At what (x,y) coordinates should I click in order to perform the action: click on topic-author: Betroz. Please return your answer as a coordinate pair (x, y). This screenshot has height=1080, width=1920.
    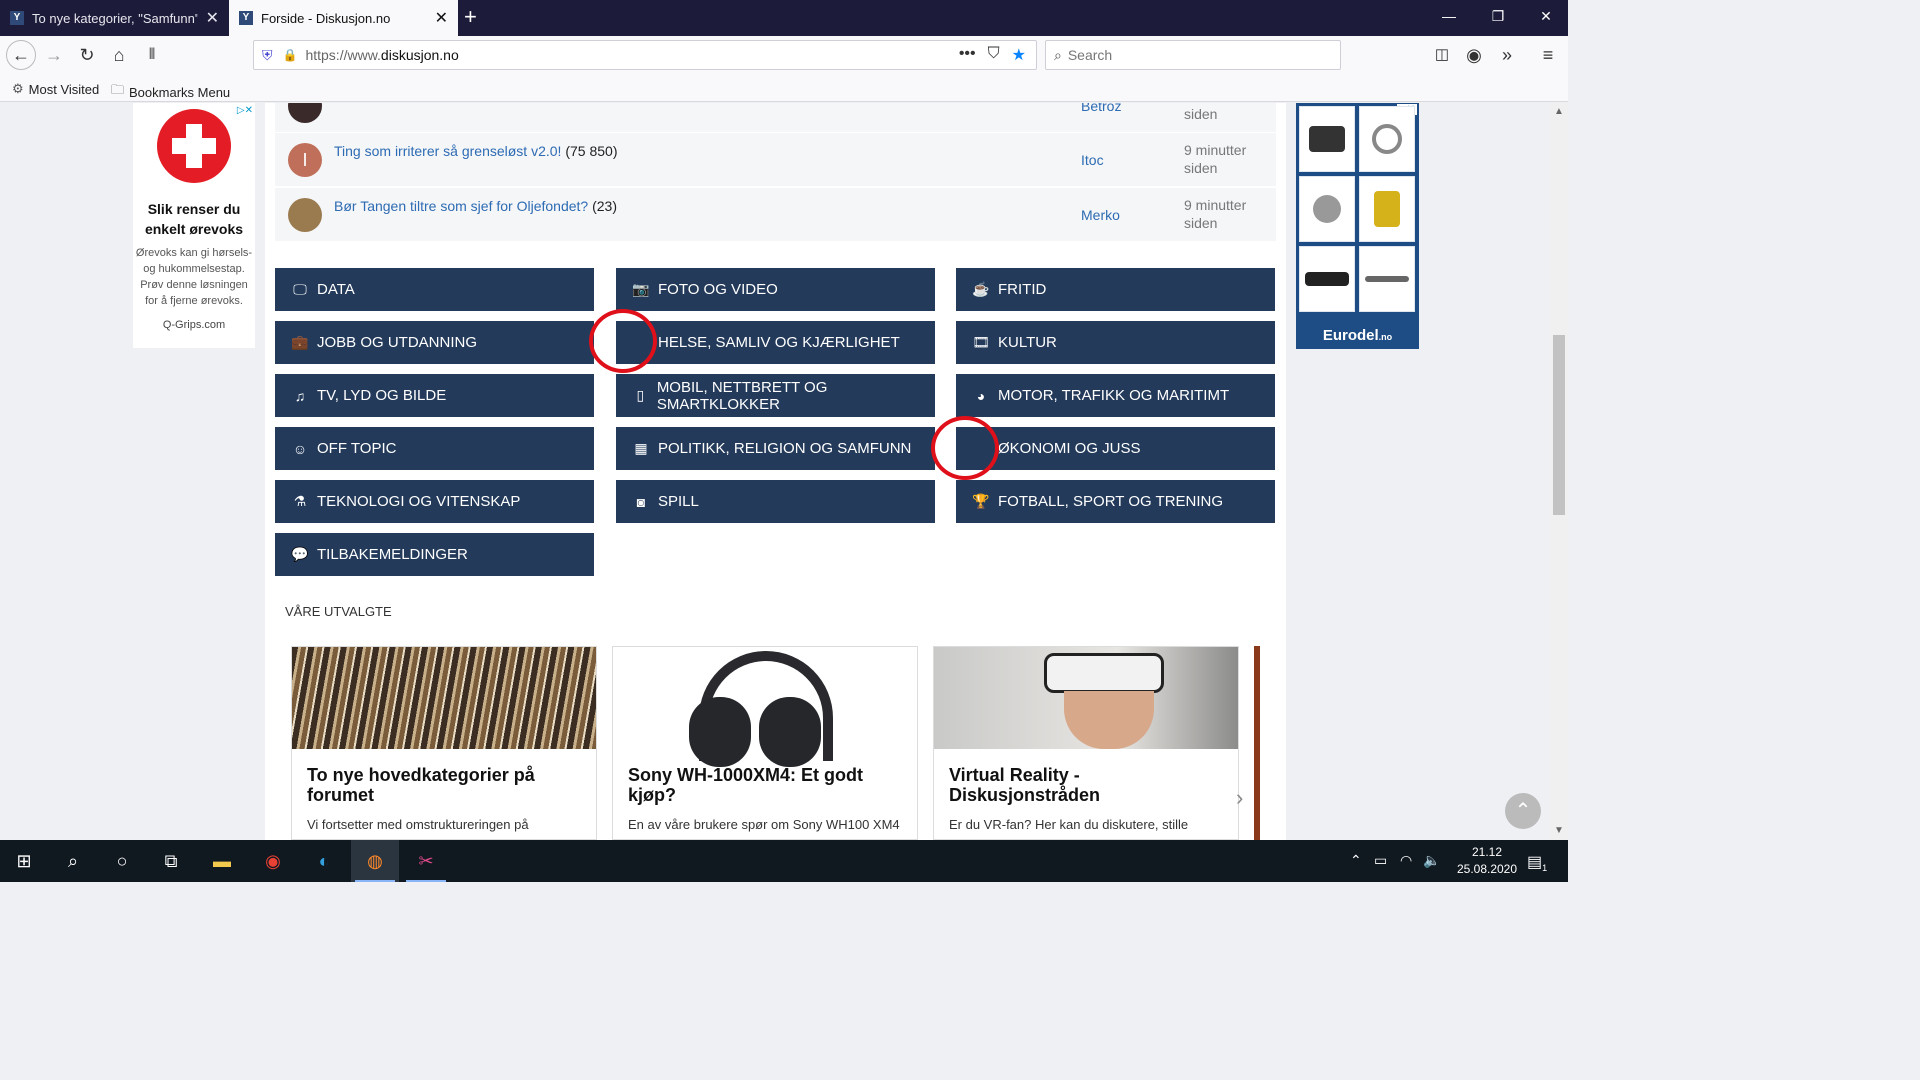
    Looking at the image, I should click on (1101, 108).